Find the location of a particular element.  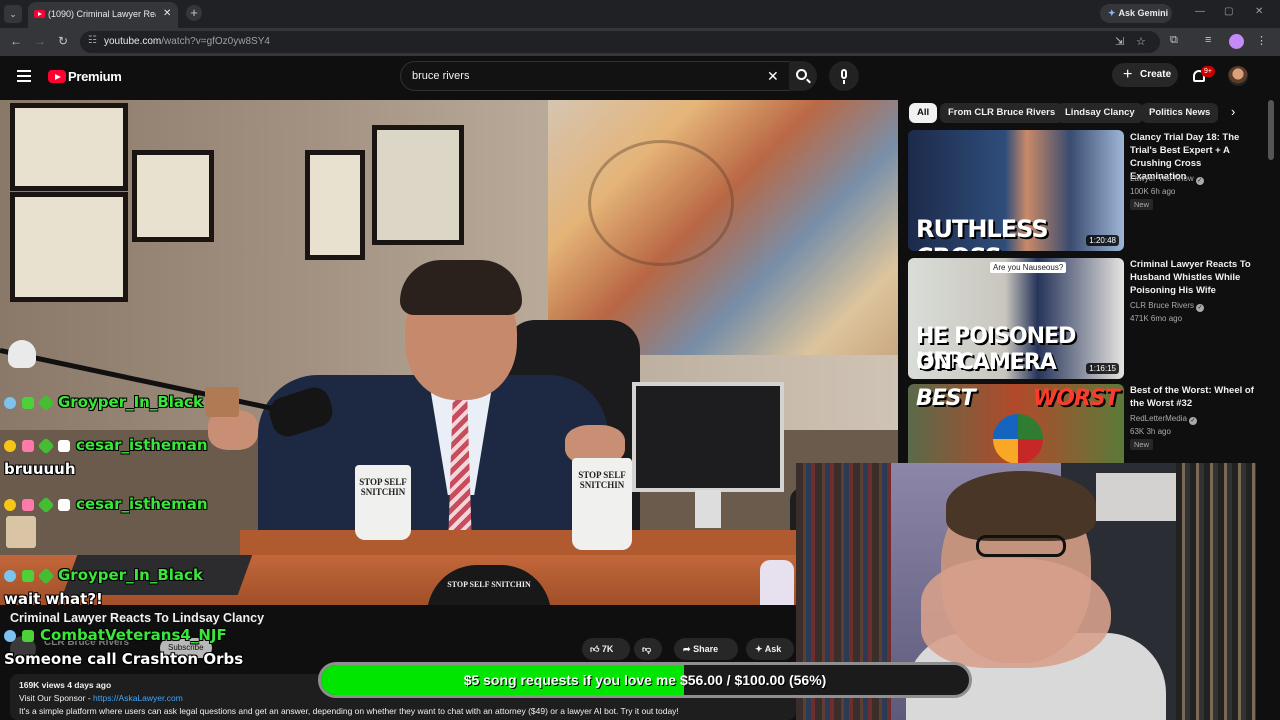

create-button: + Create is located at coordinates (1145, 75).